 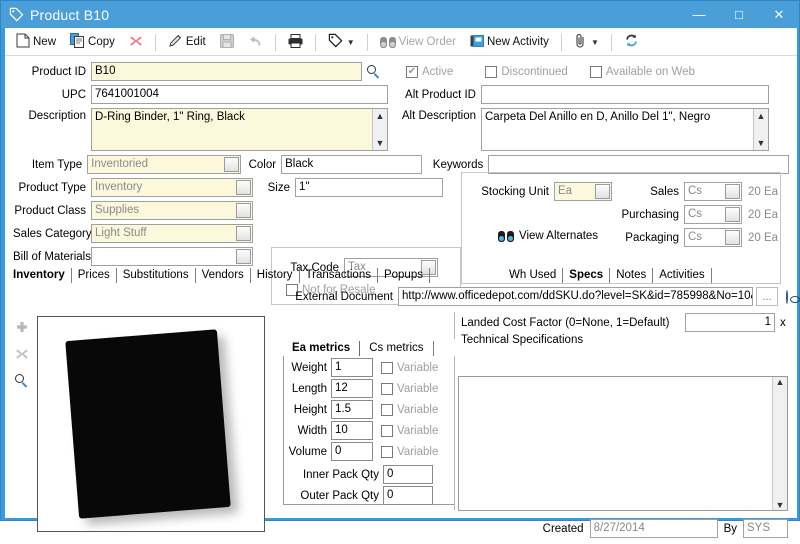 What do you see at coordinates (262, 164) in the screenshot?
I see `color-label: Color` at bounding box center [262, 164].